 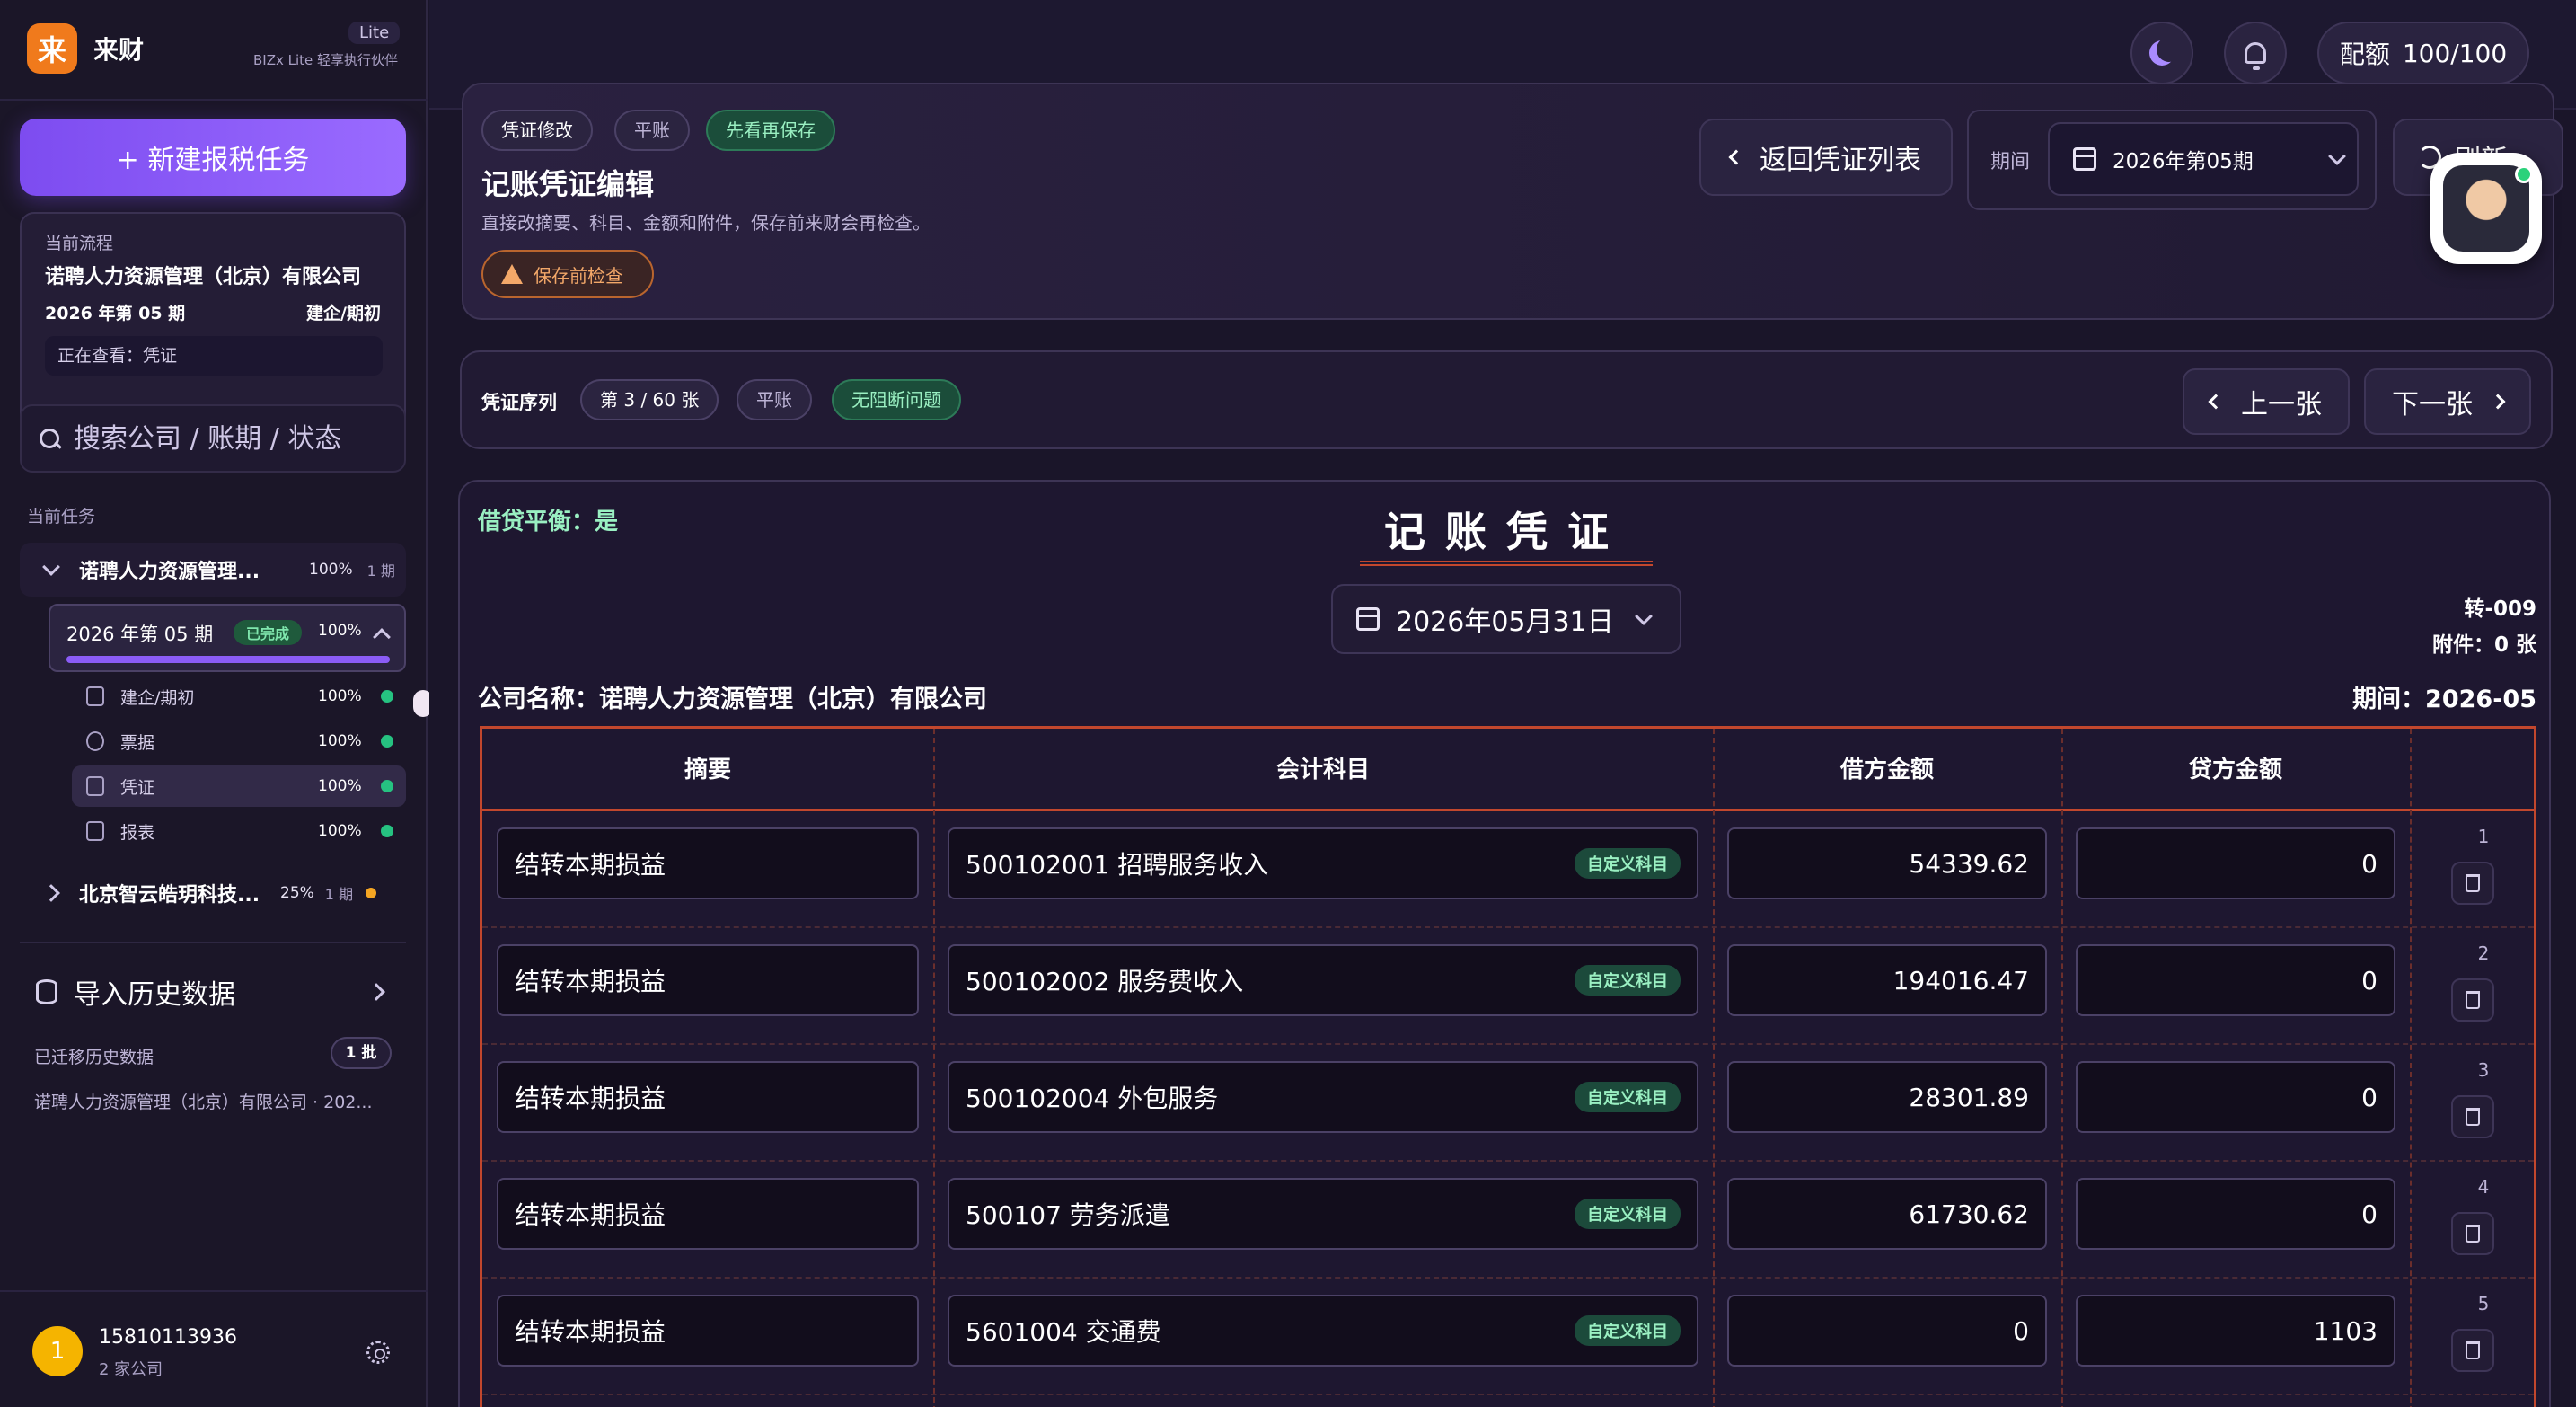 What do you see at coordinates (2161, 53) in the screenshot?
I see `theme-toggle-button` at bounding box center [2161, 53].